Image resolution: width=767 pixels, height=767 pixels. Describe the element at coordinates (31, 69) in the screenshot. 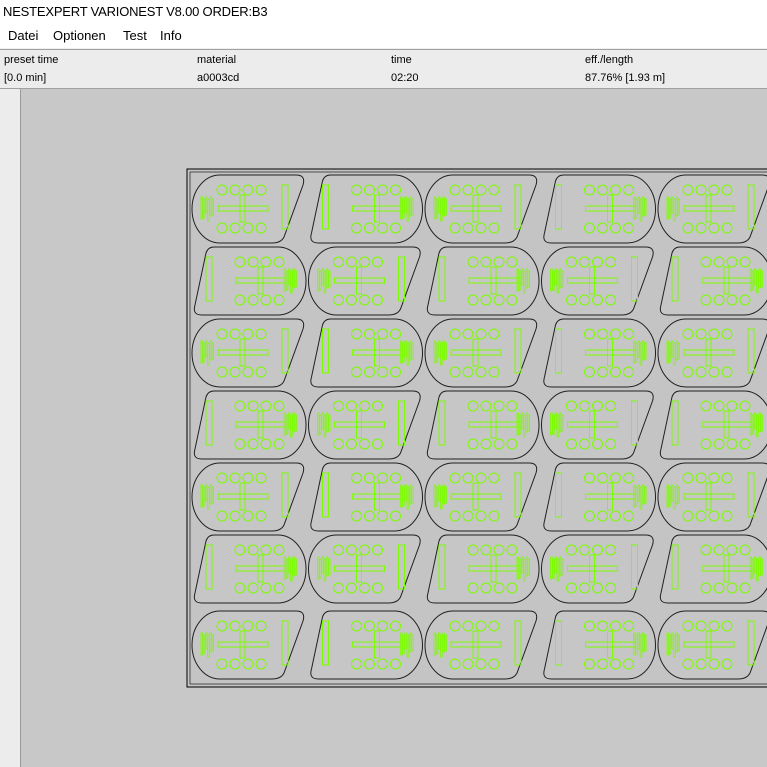

I see `status-preset-time: preset time [0.0 min]` at that location.